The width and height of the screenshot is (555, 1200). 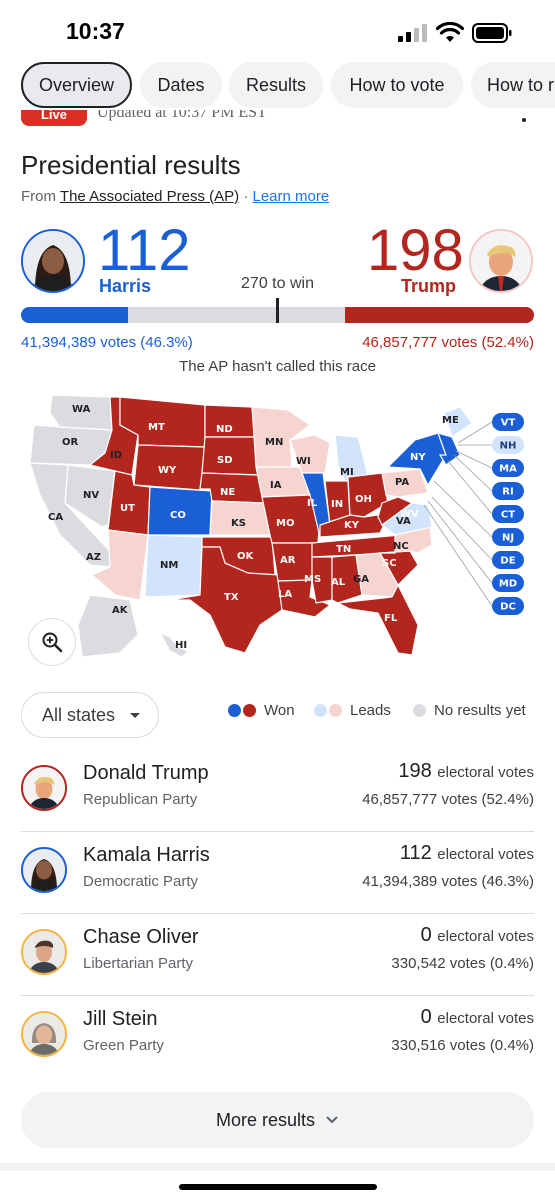 What do you see at coordinates (439, 315) in the screenshot?
I see `trump-bar-fill` at bounding box center [439, 315].